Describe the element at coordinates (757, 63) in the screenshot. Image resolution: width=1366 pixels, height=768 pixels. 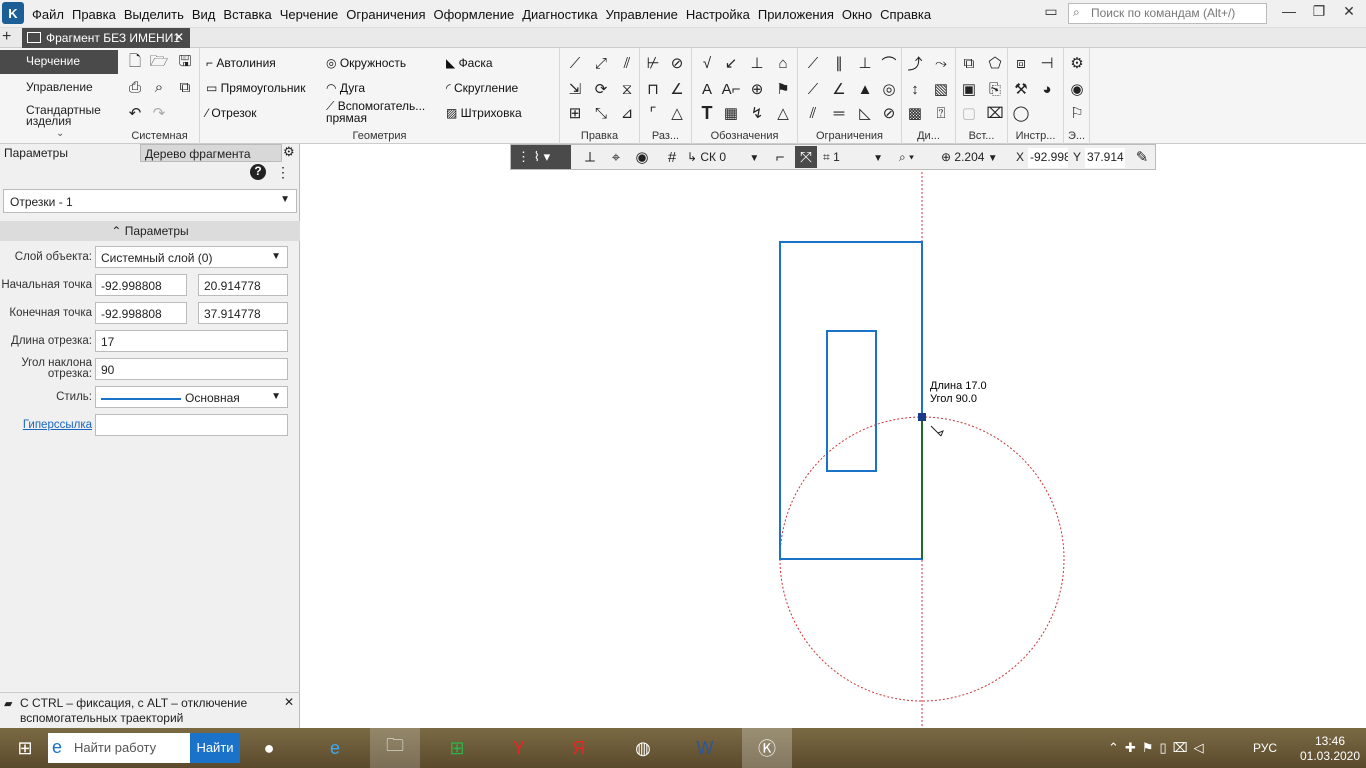
I see `base-icon: ⊥` at that location.